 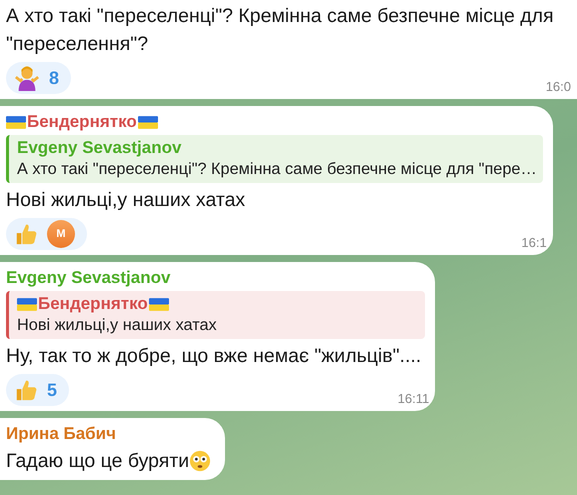 I want to click on message-time: 16:0, so click(x=559, y=86).